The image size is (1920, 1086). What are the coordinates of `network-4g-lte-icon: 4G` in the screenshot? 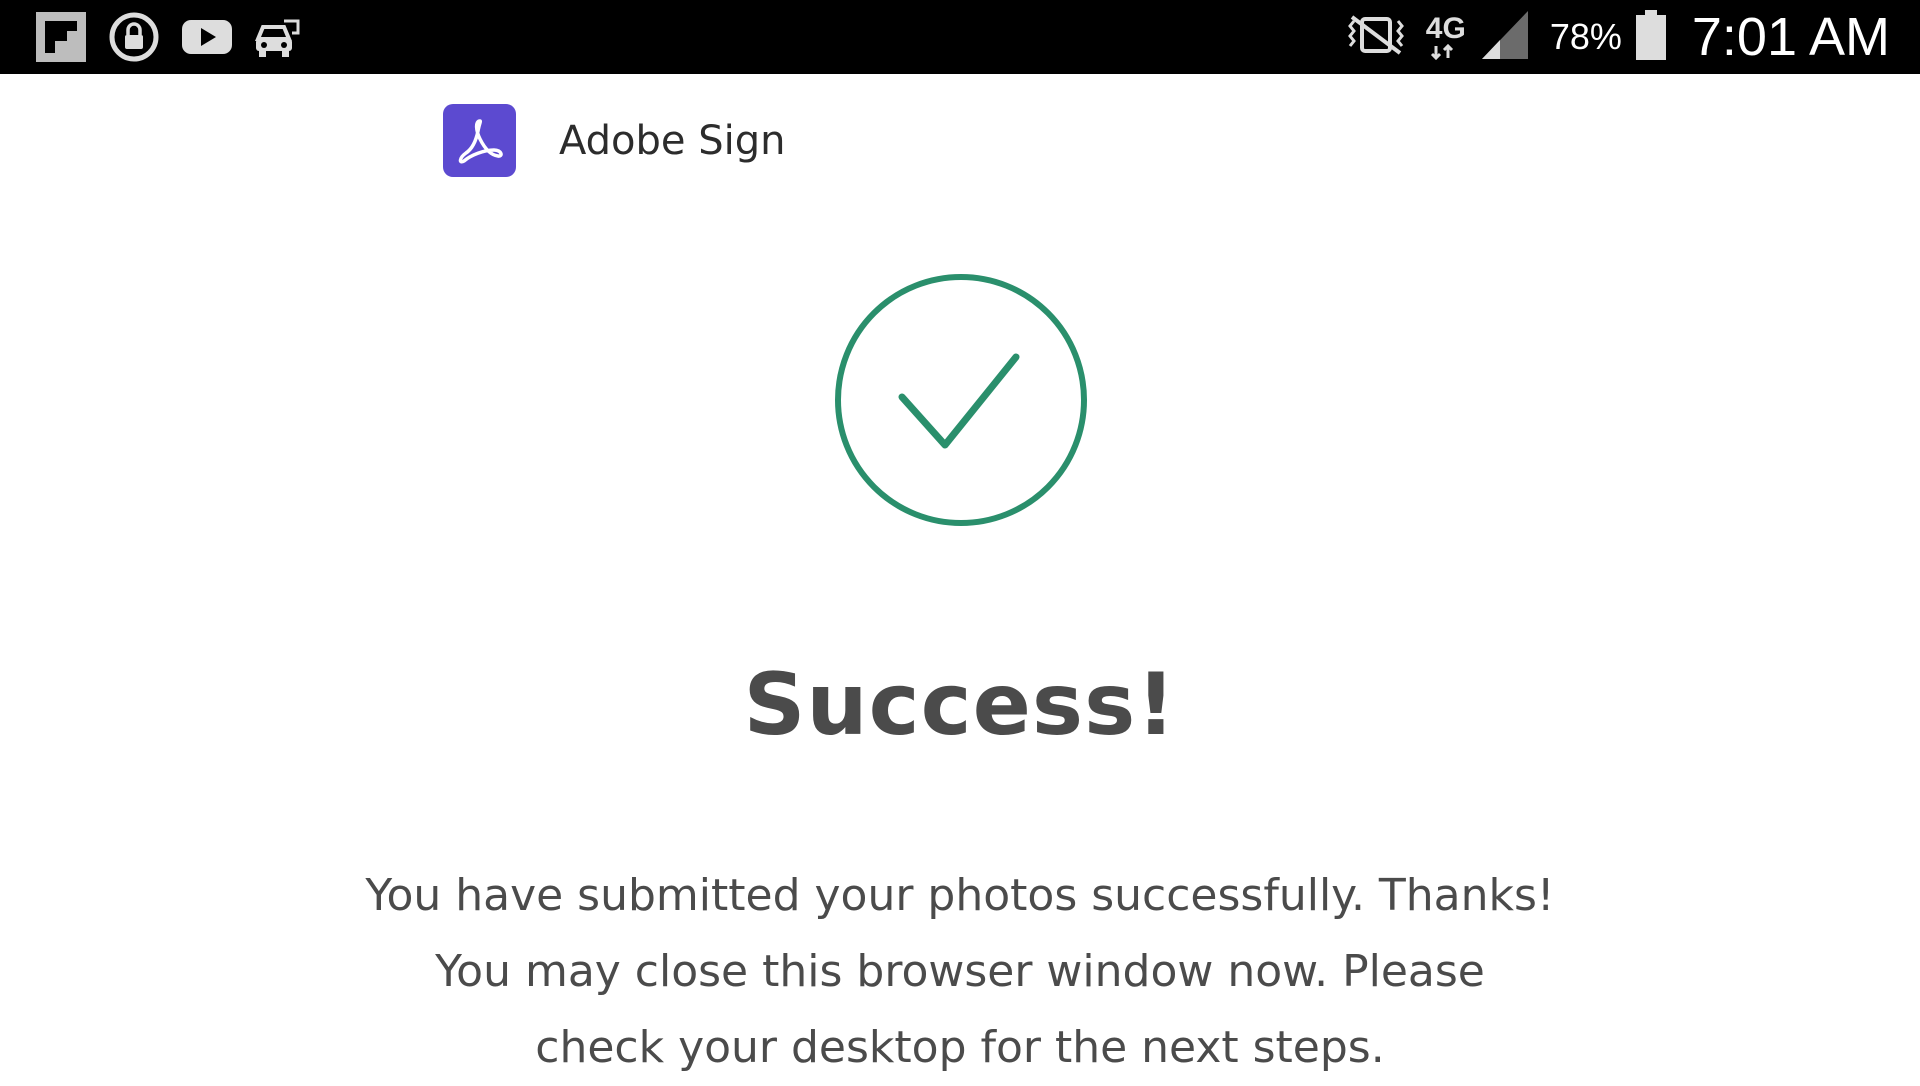 It's located at (1446, 37).